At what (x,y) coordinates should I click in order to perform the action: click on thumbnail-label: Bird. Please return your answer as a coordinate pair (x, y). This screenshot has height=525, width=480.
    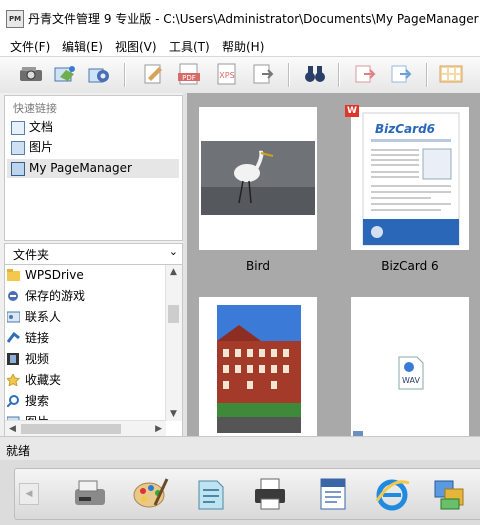
    Looking at the image, I should click on (258, 266).